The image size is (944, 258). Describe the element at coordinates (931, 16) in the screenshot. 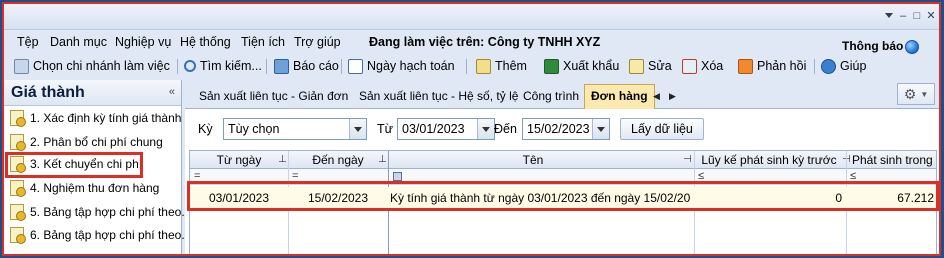

I see `close-icon: ✕` at that location.